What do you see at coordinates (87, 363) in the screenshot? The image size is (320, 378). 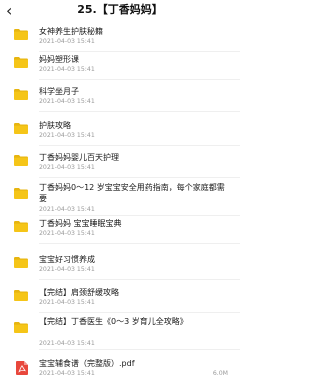 I see `item-name: 宝宝辅食谱（完整版）.pdf` at bounding box center [87, 363].